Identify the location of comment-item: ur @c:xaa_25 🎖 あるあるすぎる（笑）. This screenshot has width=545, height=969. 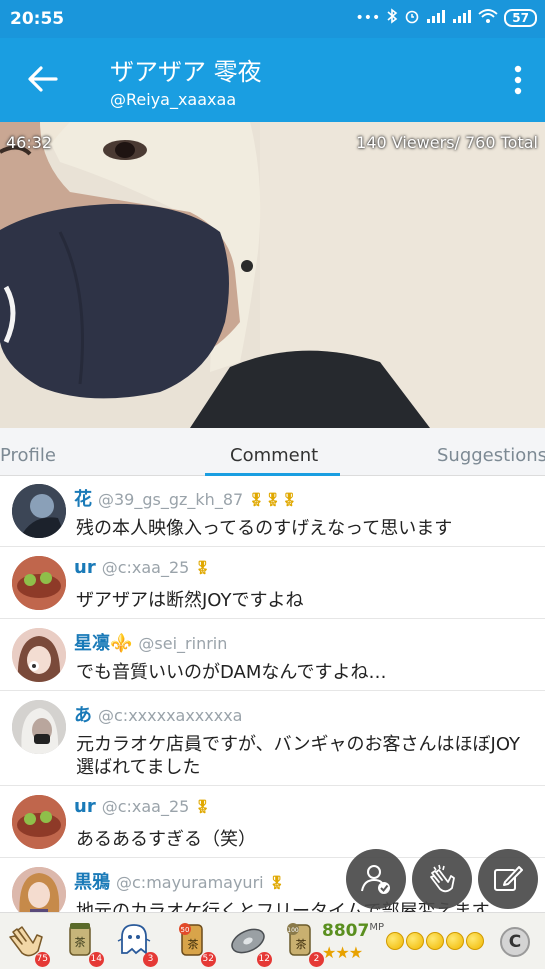
(272, 822).